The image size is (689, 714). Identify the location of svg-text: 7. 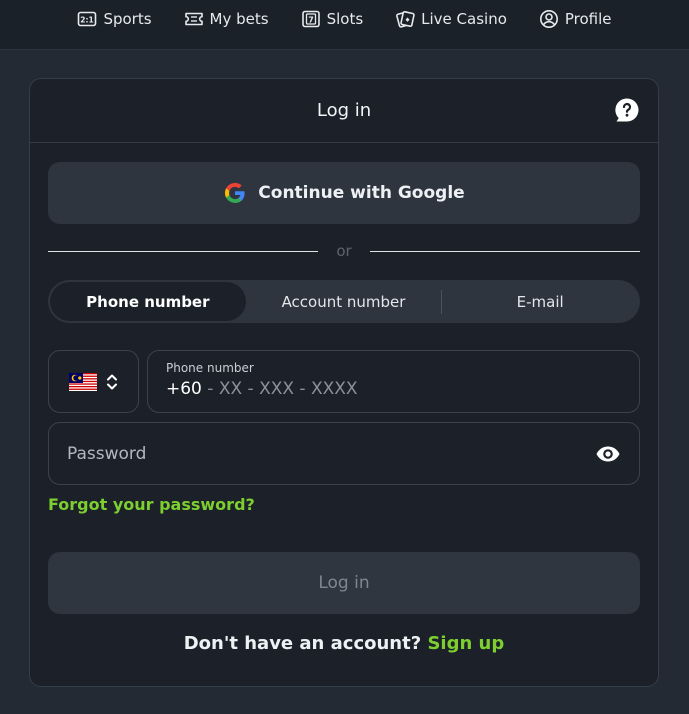
(311, 19).